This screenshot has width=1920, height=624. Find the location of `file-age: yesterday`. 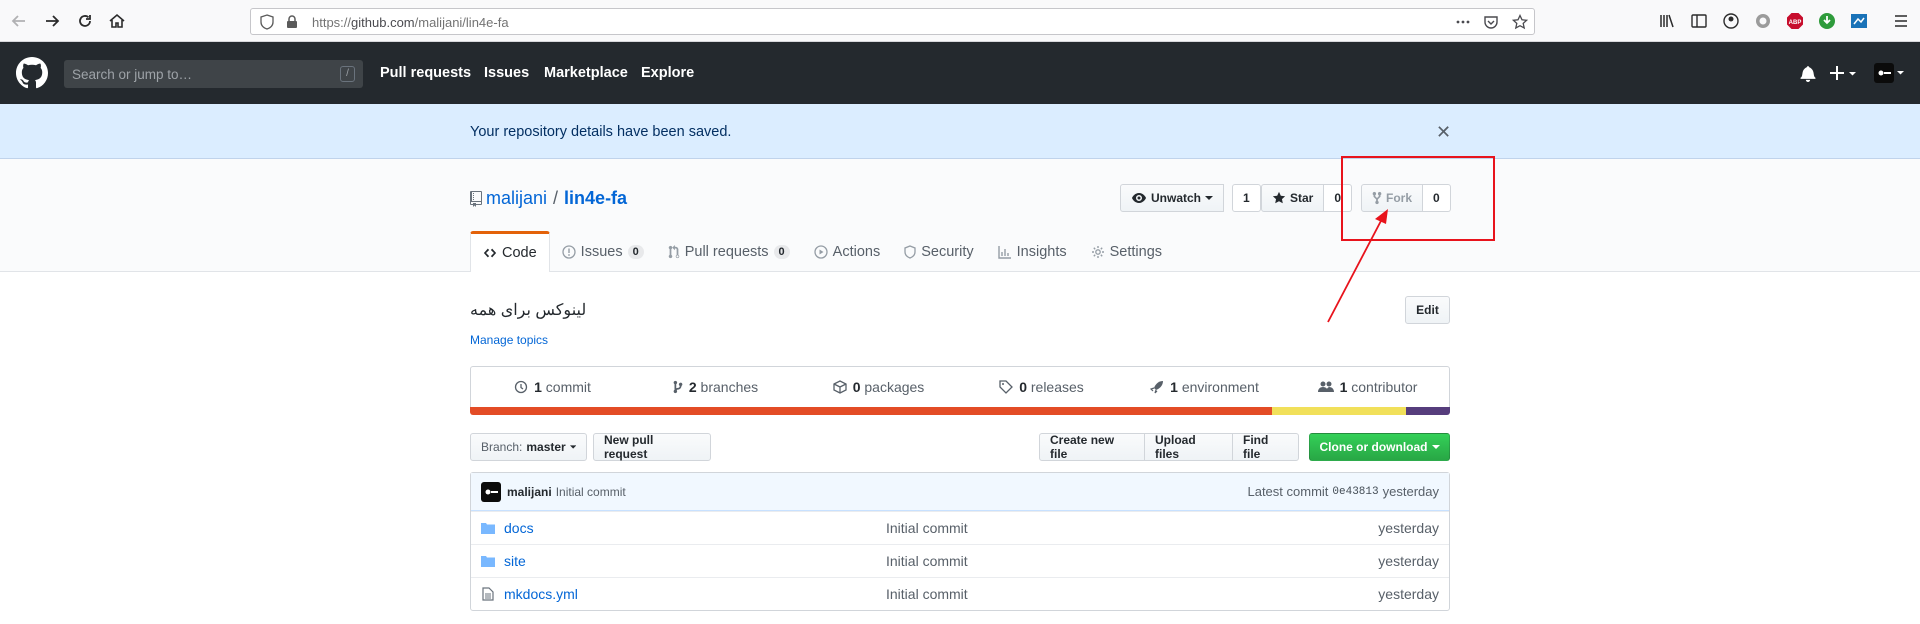

file-age: yesterday is located at coordinates (1408, 561).